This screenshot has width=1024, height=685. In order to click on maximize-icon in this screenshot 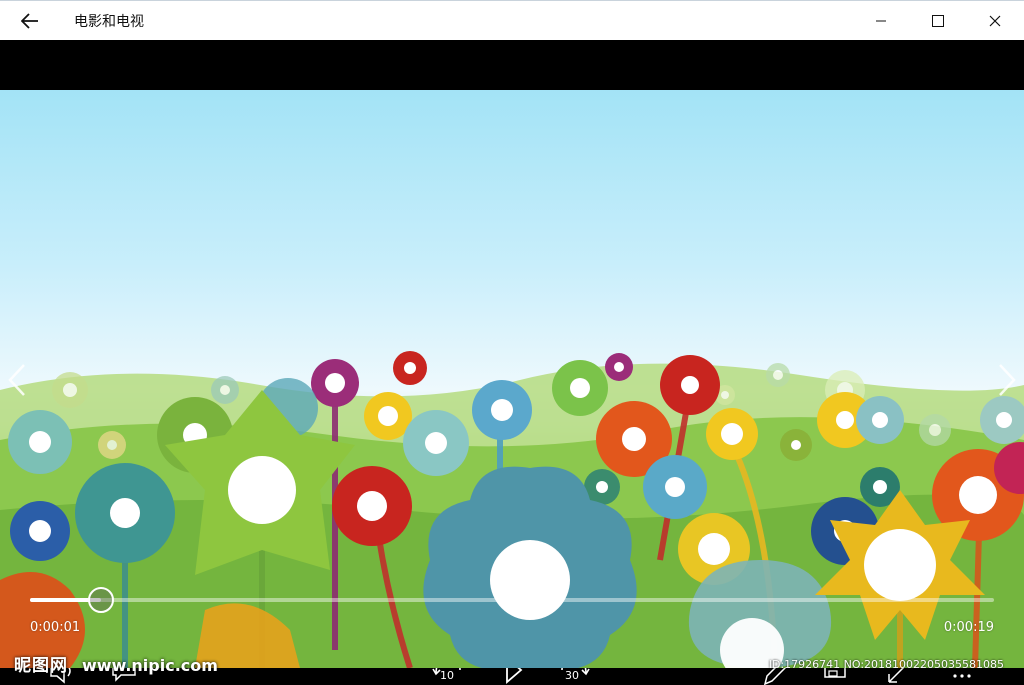, I will do `click(937, 21)`.